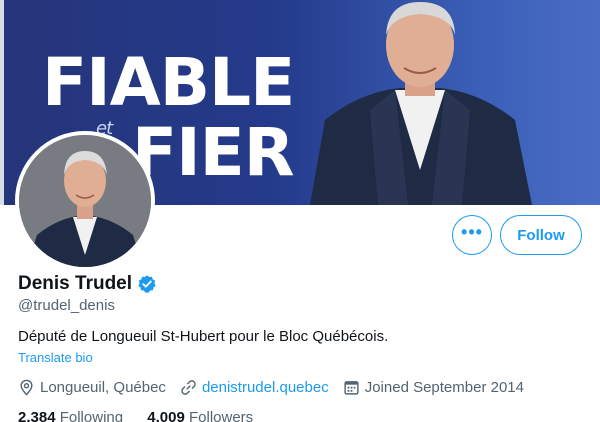 The height and width of the screenshot is (422, 600). What do you see at coordinates (168, 82) in the screenshot?
I see `banner-headline-line1: FIABLE` at bounding box center [168, 82].